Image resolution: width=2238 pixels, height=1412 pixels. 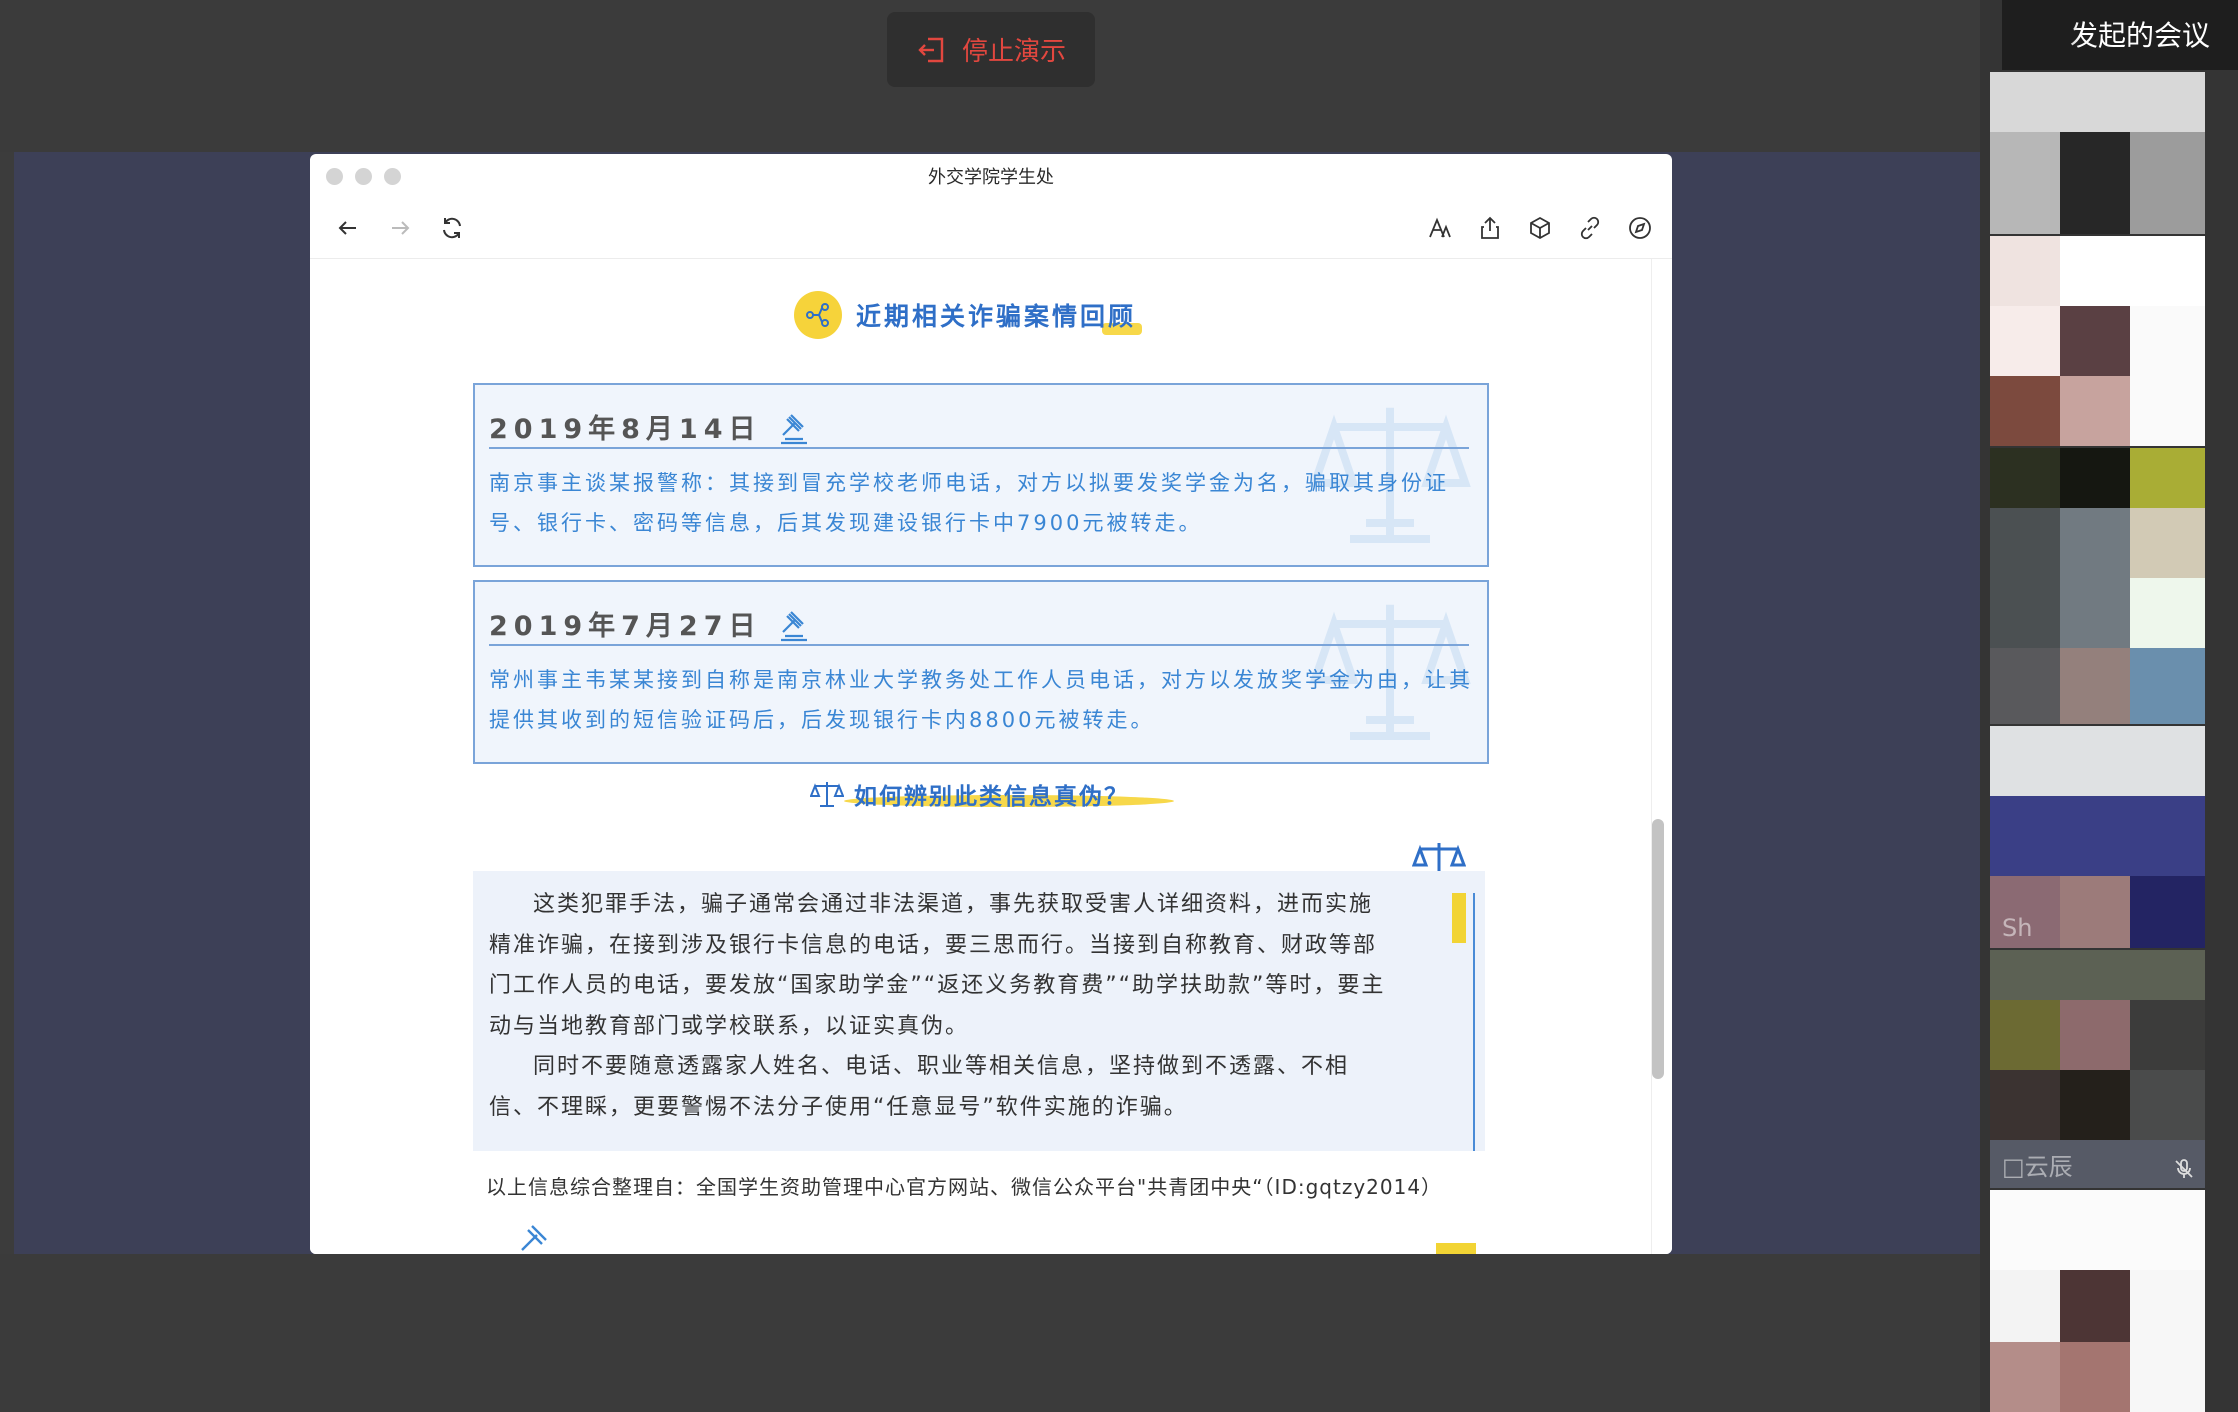 I want to click on case-date: 2019年7月27日, so click(x=625, y=626).